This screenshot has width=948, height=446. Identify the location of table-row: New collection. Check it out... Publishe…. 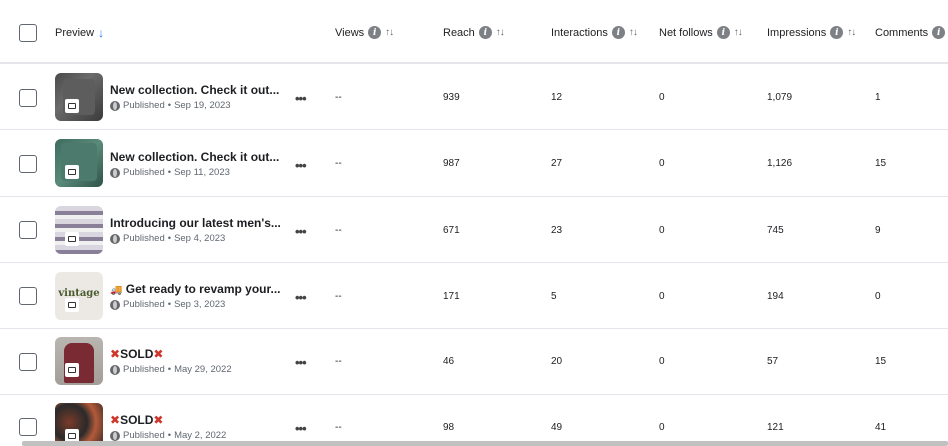
(474, 97).